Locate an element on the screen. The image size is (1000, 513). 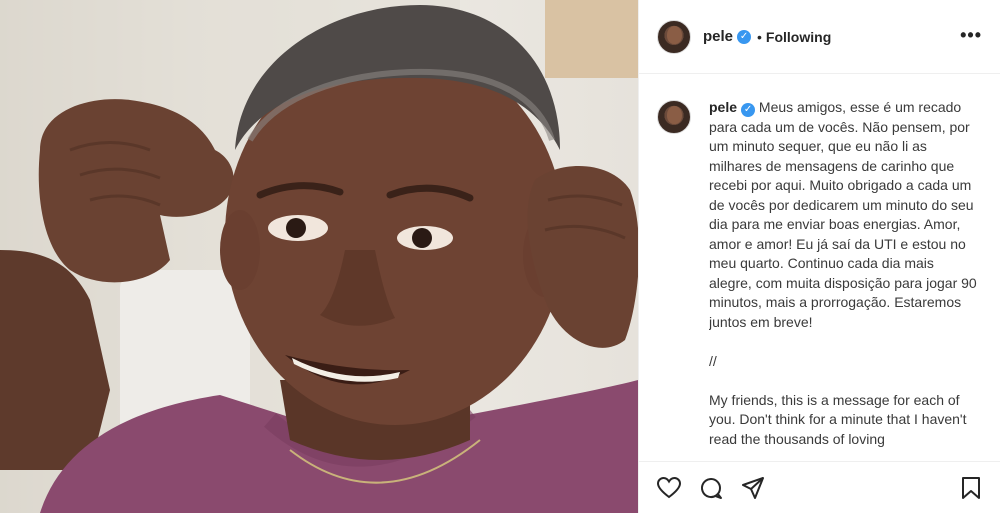
comment-icon is located at coordinates (711, 488).